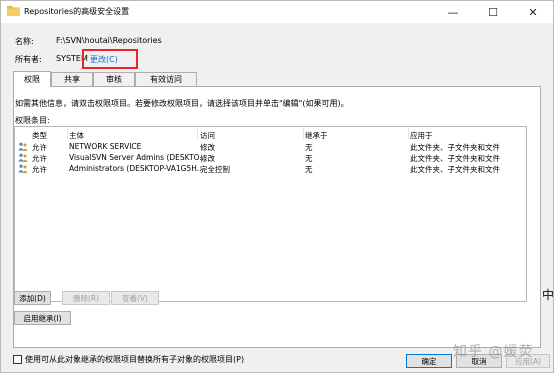 The width and height of the screenshot is (554, 373). I want to click on column-header-type: 类型, so click(39, 135).